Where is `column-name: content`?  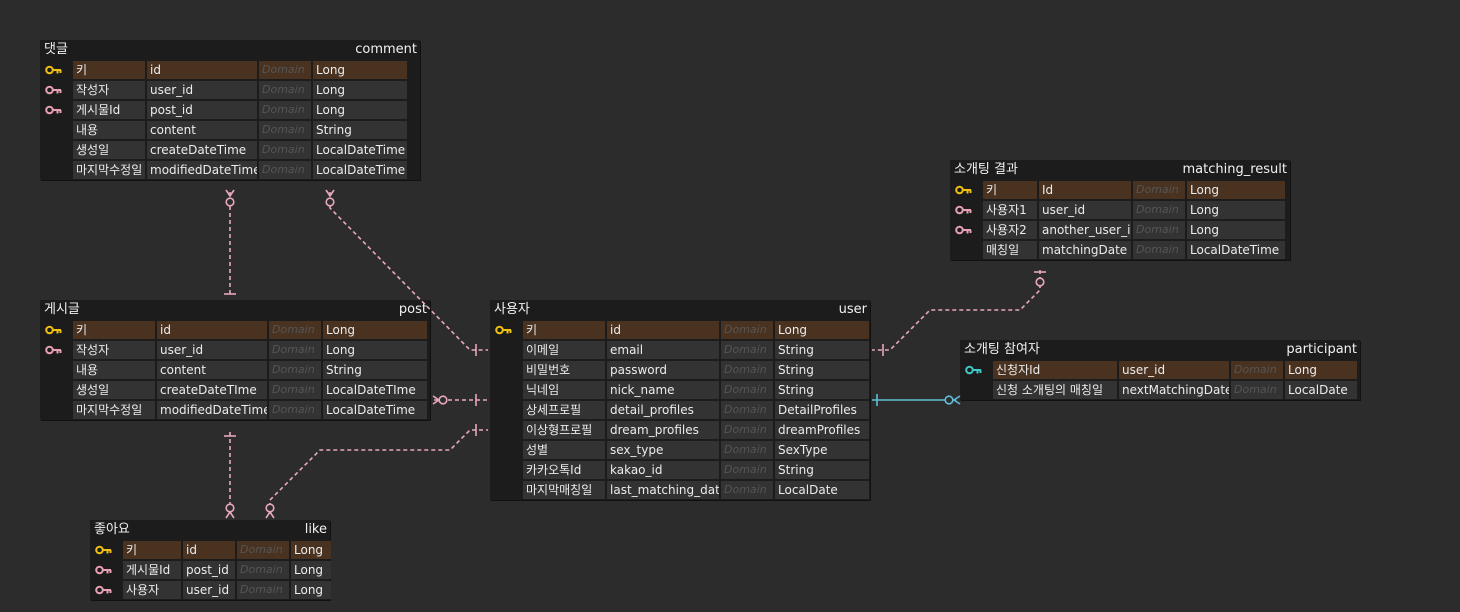 column-name: content is located at coordinates (202, 130).